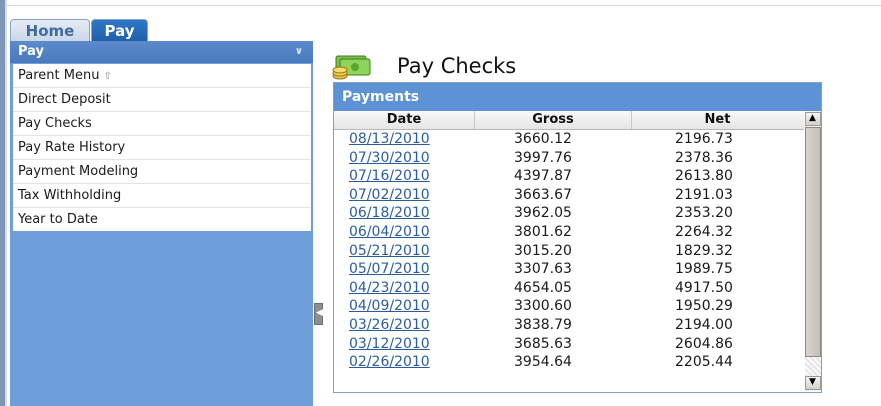 The height and width of the screenshot is (406, 881). I want to click on table-row: 06/18/2010 3962.05 2353.20, so click(569, 213).